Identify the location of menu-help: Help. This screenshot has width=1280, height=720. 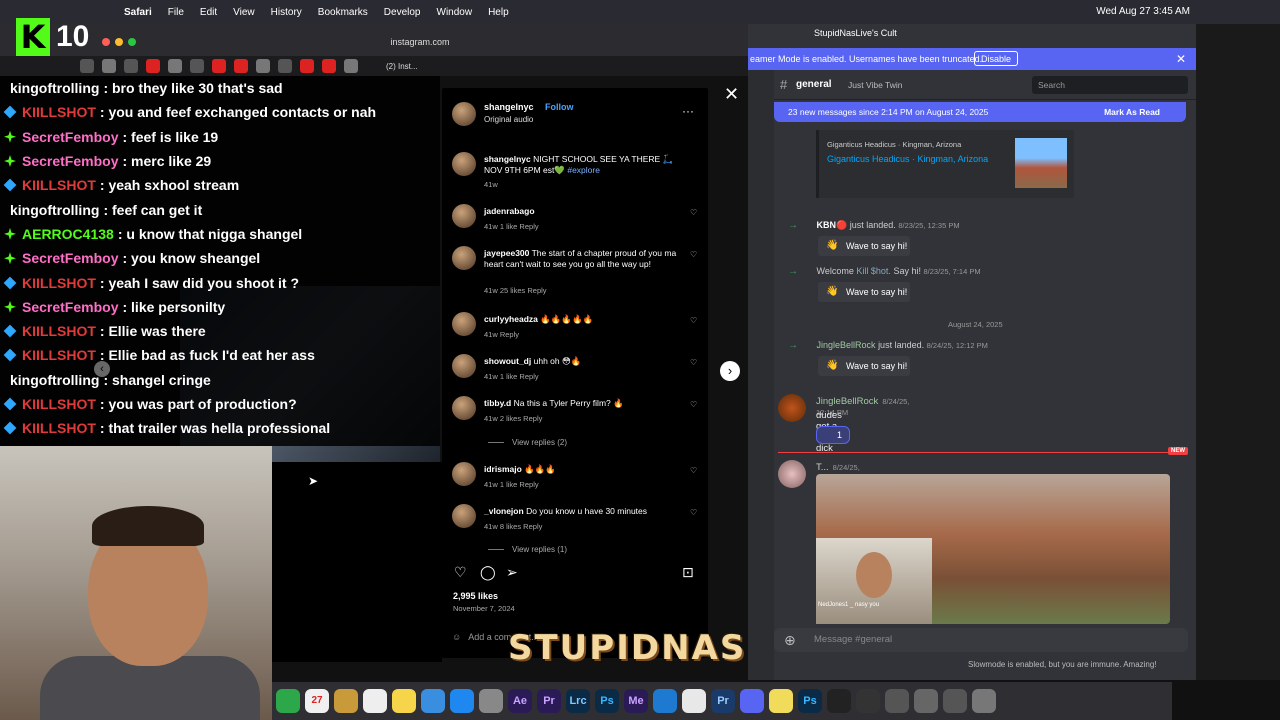
(498, 12).